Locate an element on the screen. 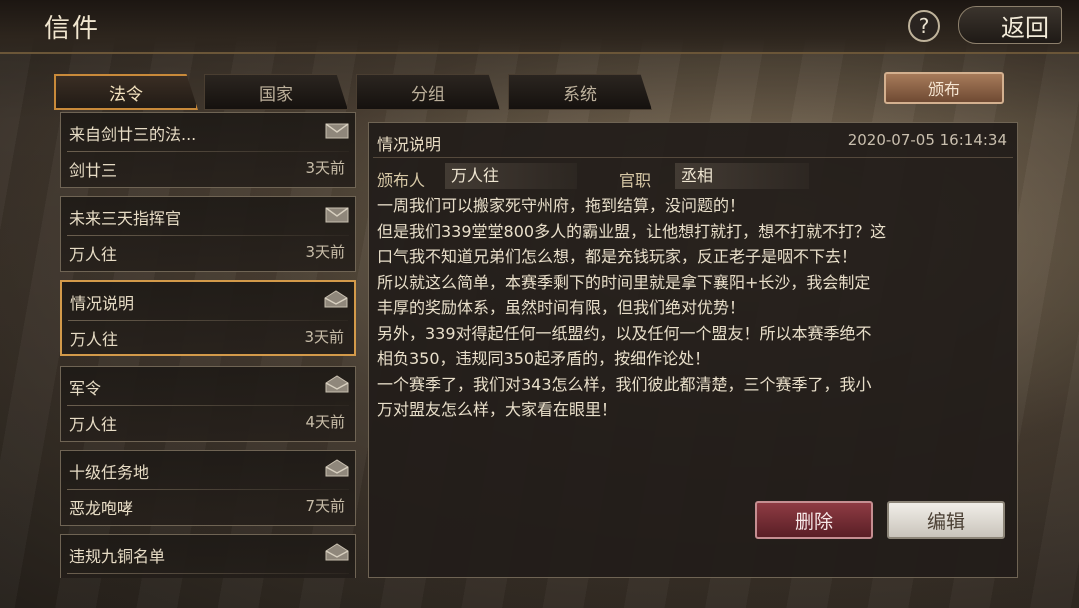 The width and height of the screenshot is (1079, 608). detail-title: 情况说明 is located at coordinates (409, 144).